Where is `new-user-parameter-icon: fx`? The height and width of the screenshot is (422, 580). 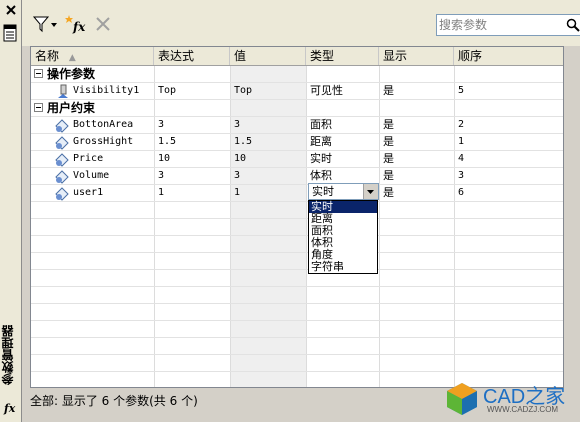
new-user-parameter-icon: fx is located at coordinates (76, 24).